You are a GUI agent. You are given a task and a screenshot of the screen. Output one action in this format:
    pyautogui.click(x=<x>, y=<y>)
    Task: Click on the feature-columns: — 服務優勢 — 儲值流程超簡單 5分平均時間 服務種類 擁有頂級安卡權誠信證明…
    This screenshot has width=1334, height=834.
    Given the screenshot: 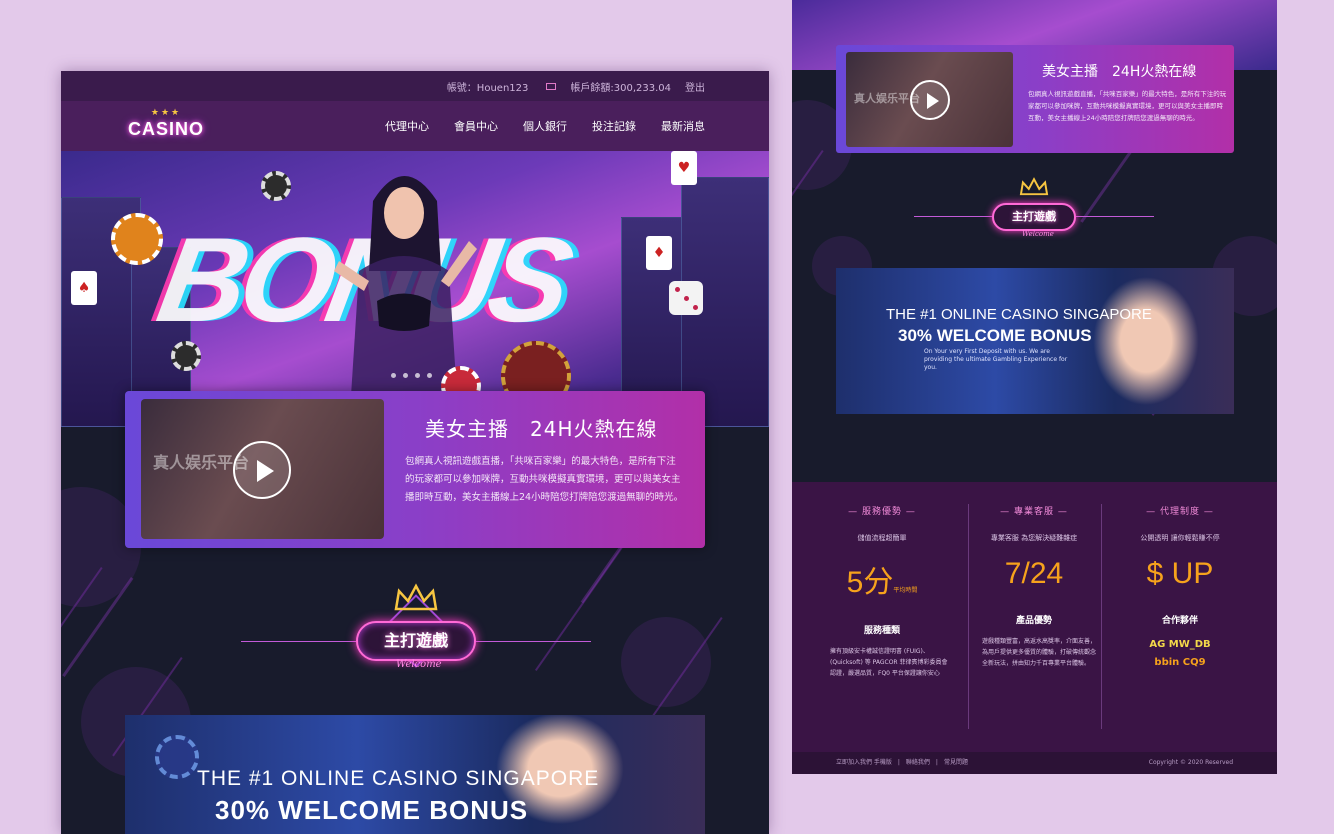 What is the action you would take?
    pyautogui.click(x=1034, y=617)
    